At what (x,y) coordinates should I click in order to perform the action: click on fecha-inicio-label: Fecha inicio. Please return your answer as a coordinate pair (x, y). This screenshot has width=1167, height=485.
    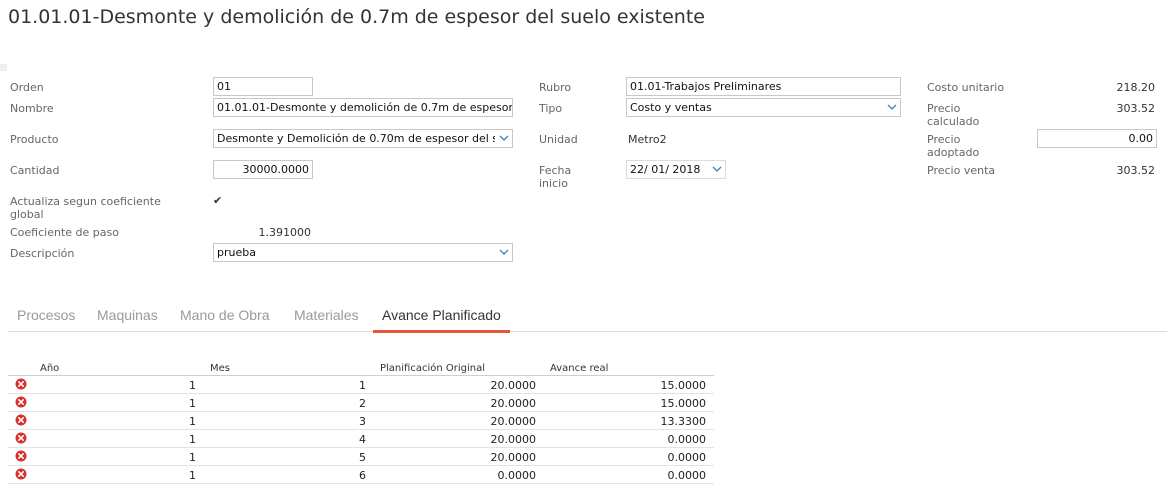
    Looking at the image, I should click on (555, 177).